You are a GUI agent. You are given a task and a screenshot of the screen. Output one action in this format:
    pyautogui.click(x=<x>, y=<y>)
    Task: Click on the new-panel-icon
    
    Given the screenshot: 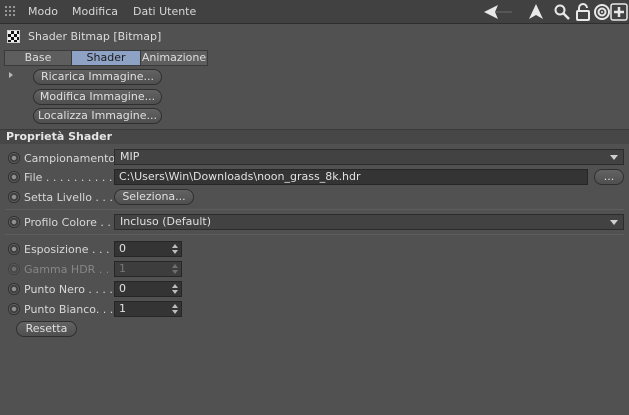 What is the action you would take?
    pyautogui.click(x=619, y=12)
    